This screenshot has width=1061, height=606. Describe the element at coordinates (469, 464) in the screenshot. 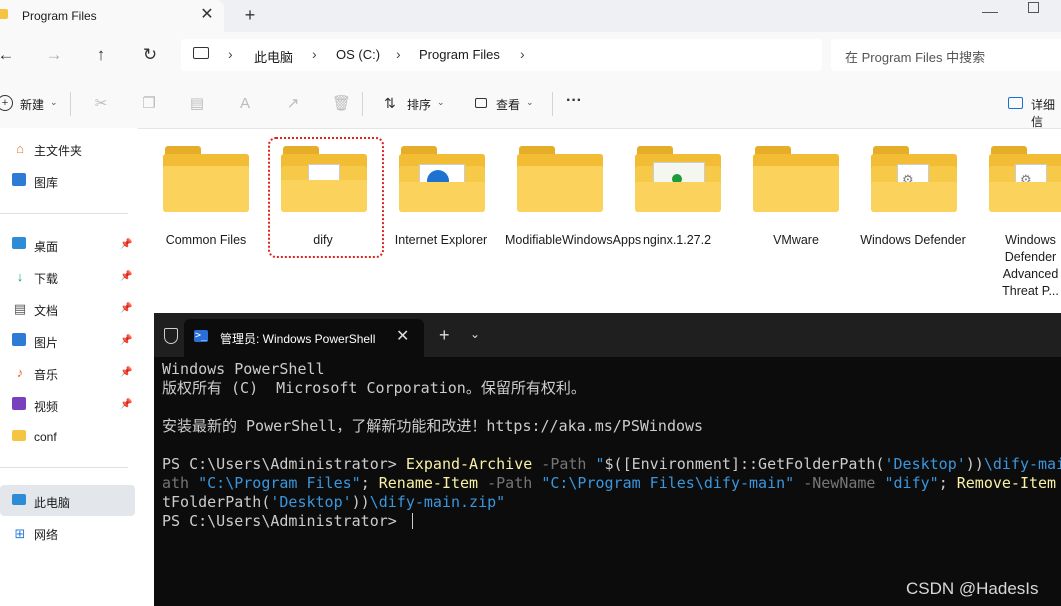

I see `cmdlet: Expand-Archive` at that location.